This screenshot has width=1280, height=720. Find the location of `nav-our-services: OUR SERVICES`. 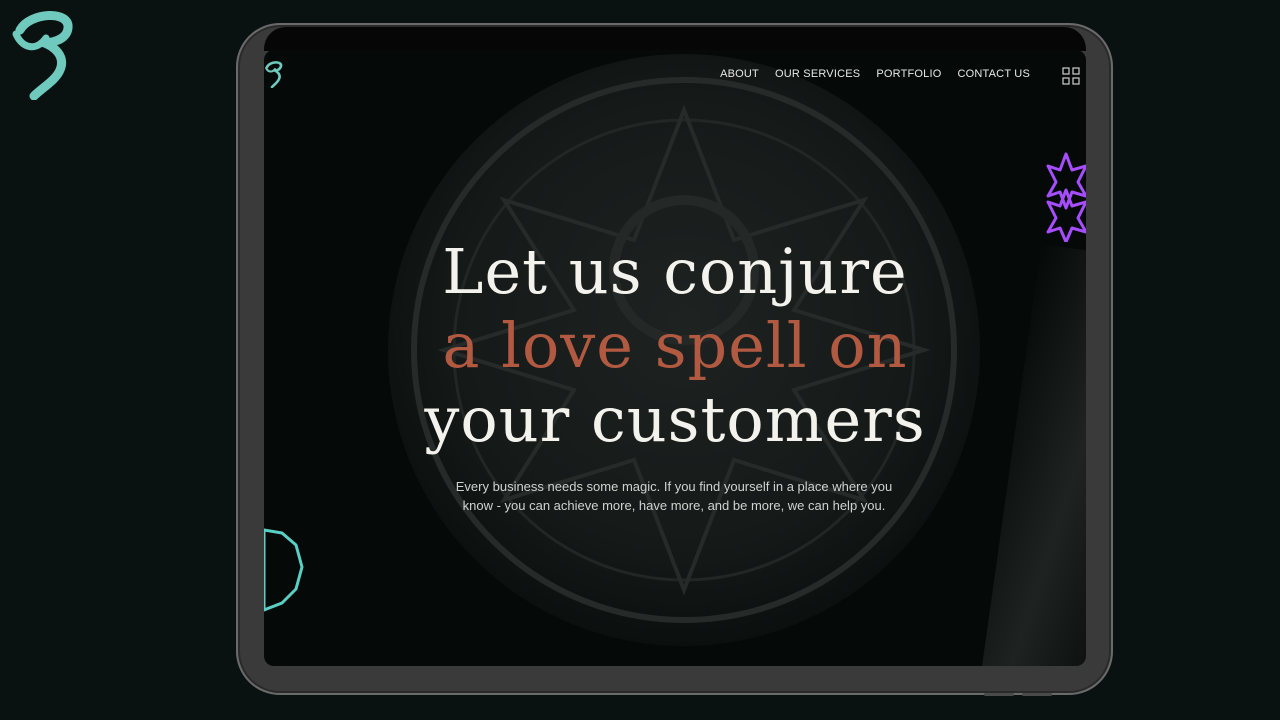

nav-our-services: OUR SERVICES is located at coordinates (817, 74).